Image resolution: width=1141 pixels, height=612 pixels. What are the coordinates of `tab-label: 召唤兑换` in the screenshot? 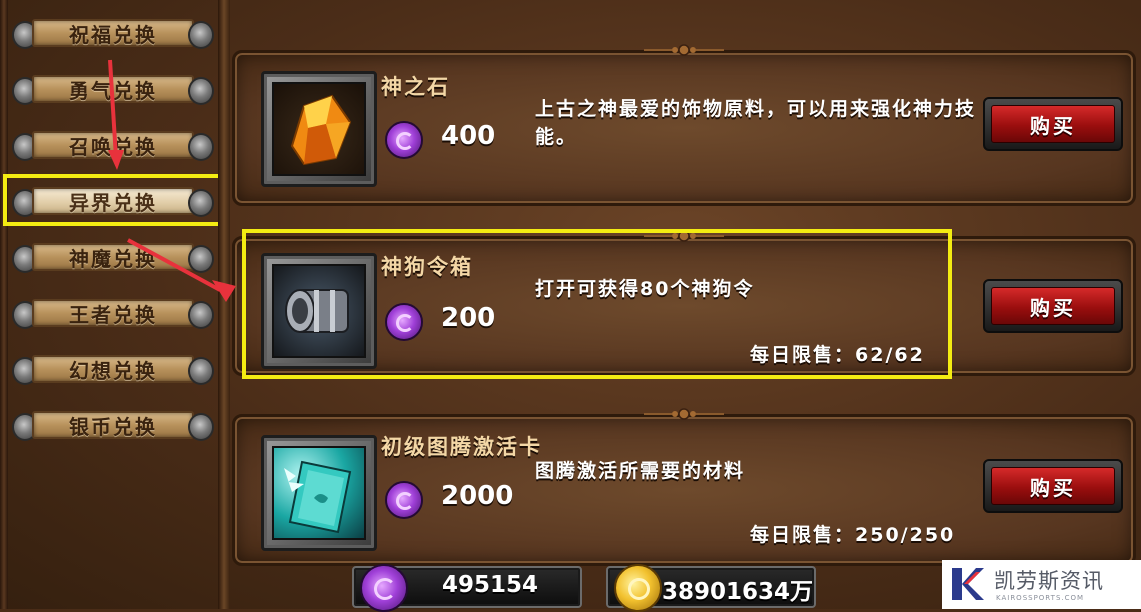 It's located at (113, 146).